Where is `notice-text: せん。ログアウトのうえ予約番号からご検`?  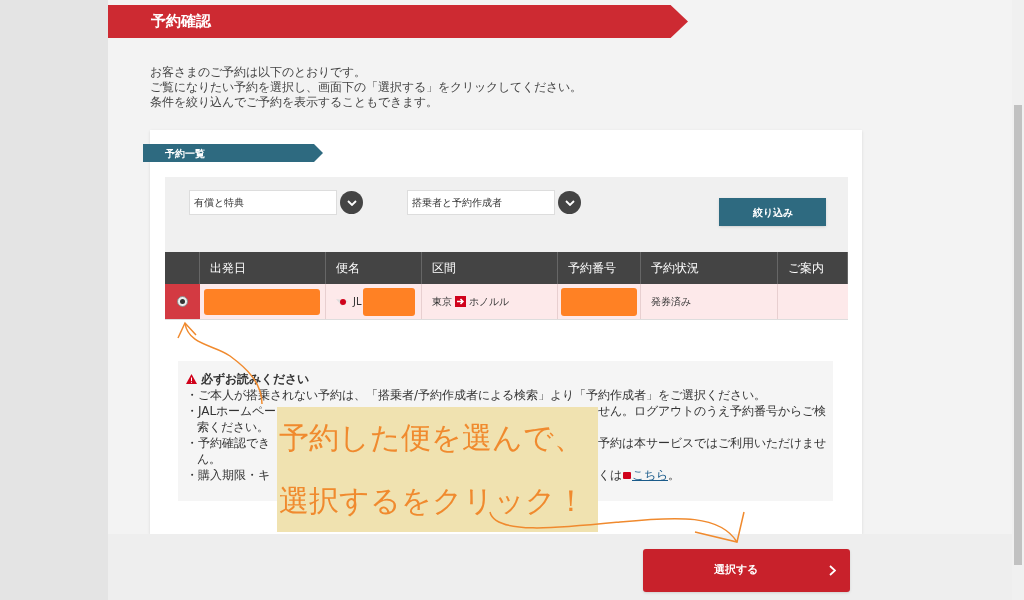
notice-text: せん。ログアウトのうえ予約番号からご検 is located at coordinates (712, 411).